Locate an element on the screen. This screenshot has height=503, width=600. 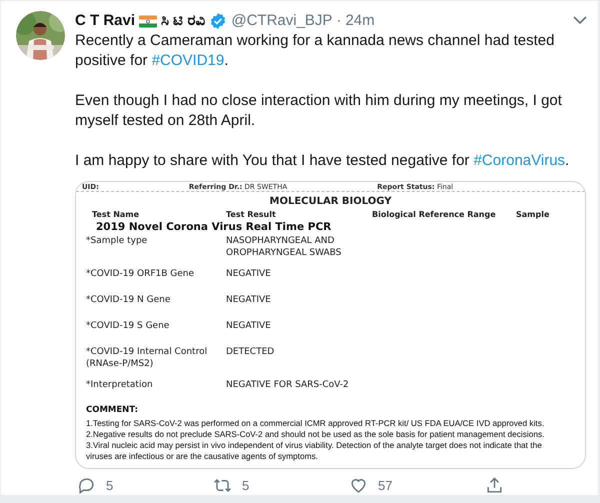
test-title: 2019 Novel Corona Virus Real Time PCR is located at coordinates (214, 227).